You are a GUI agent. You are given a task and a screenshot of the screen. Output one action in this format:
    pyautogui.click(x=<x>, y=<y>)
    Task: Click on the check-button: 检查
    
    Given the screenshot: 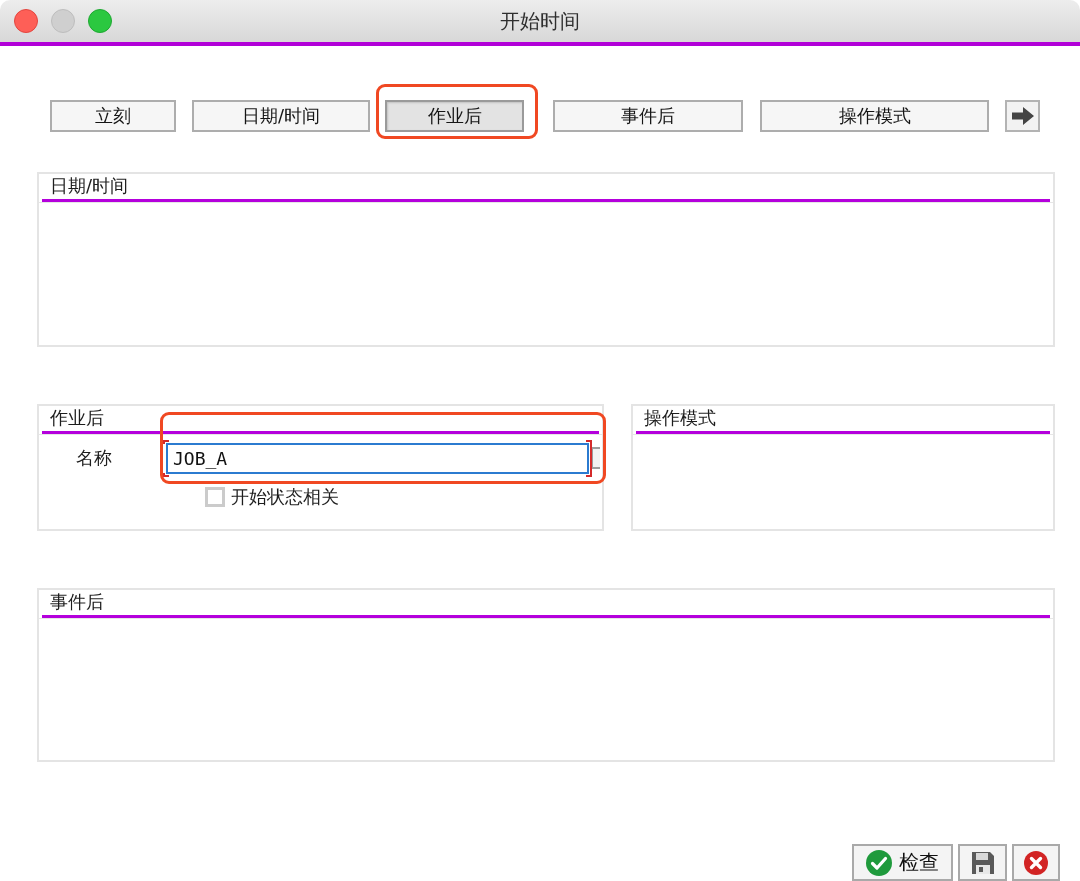 What is the action you would take?
    pyautogui.click(x=902, y=862)
    